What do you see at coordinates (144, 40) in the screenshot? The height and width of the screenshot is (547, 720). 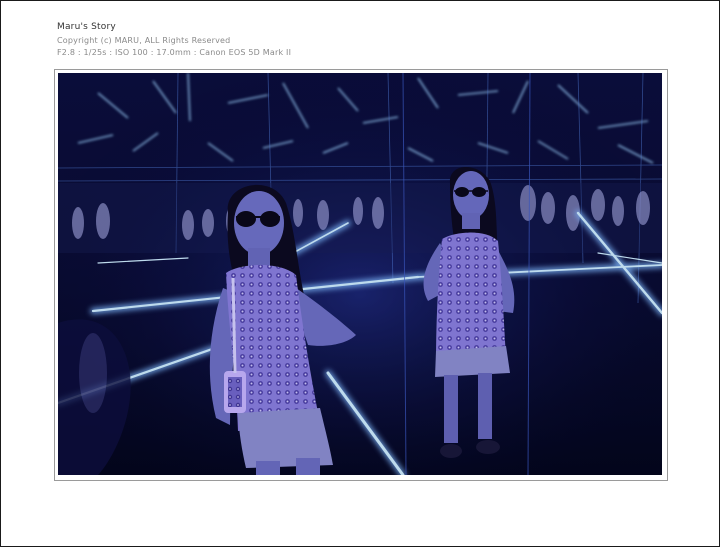 I see `copyright-line: Copyright (c) MARU, ALL Rights Reserved` at bounding box center [144, 40].